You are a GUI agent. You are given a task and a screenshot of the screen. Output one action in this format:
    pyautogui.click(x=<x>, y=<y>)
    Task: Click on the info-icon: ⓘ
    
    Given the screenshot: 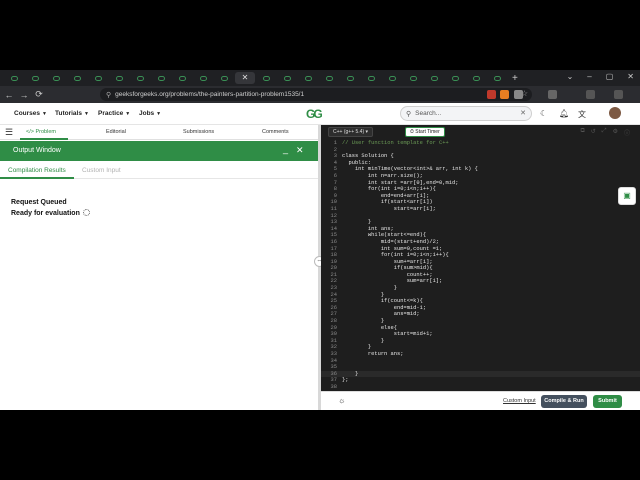 What is the action you would take?
    pyautogui.click(x=627, y=132)
    